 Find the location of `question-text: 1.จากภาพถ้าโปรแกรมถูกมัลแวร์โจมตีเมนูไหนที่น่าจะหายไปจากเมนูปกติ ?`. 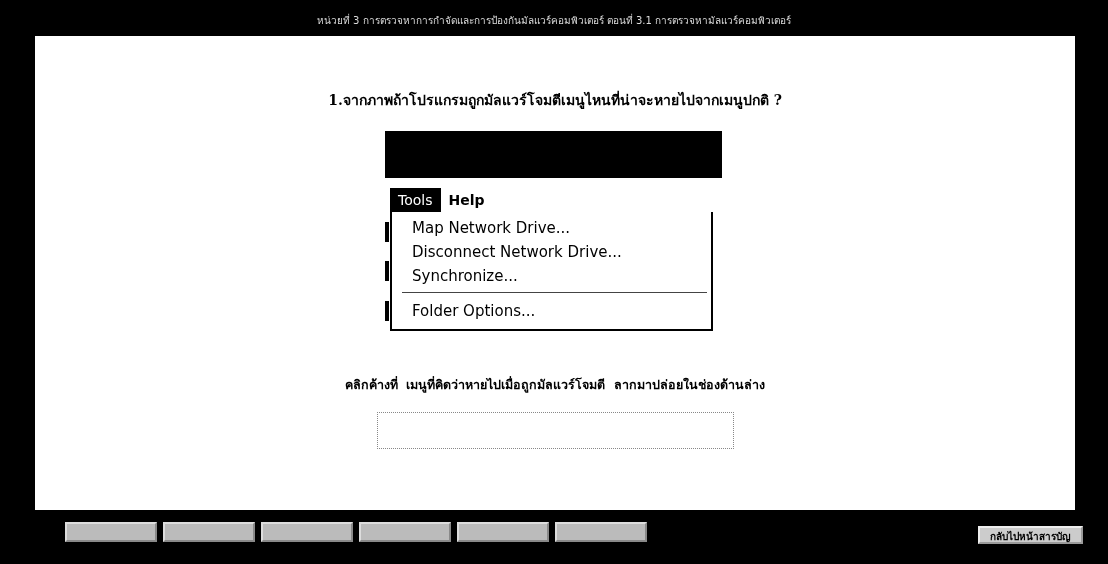

question-text: 1.จากภาพถ้าโปรแกรมถูกมัลแวร์โจมตีเมนูไหนที่น่าจะหายไปจากเมนูปกติ ? is located at coordinates (555, 100).